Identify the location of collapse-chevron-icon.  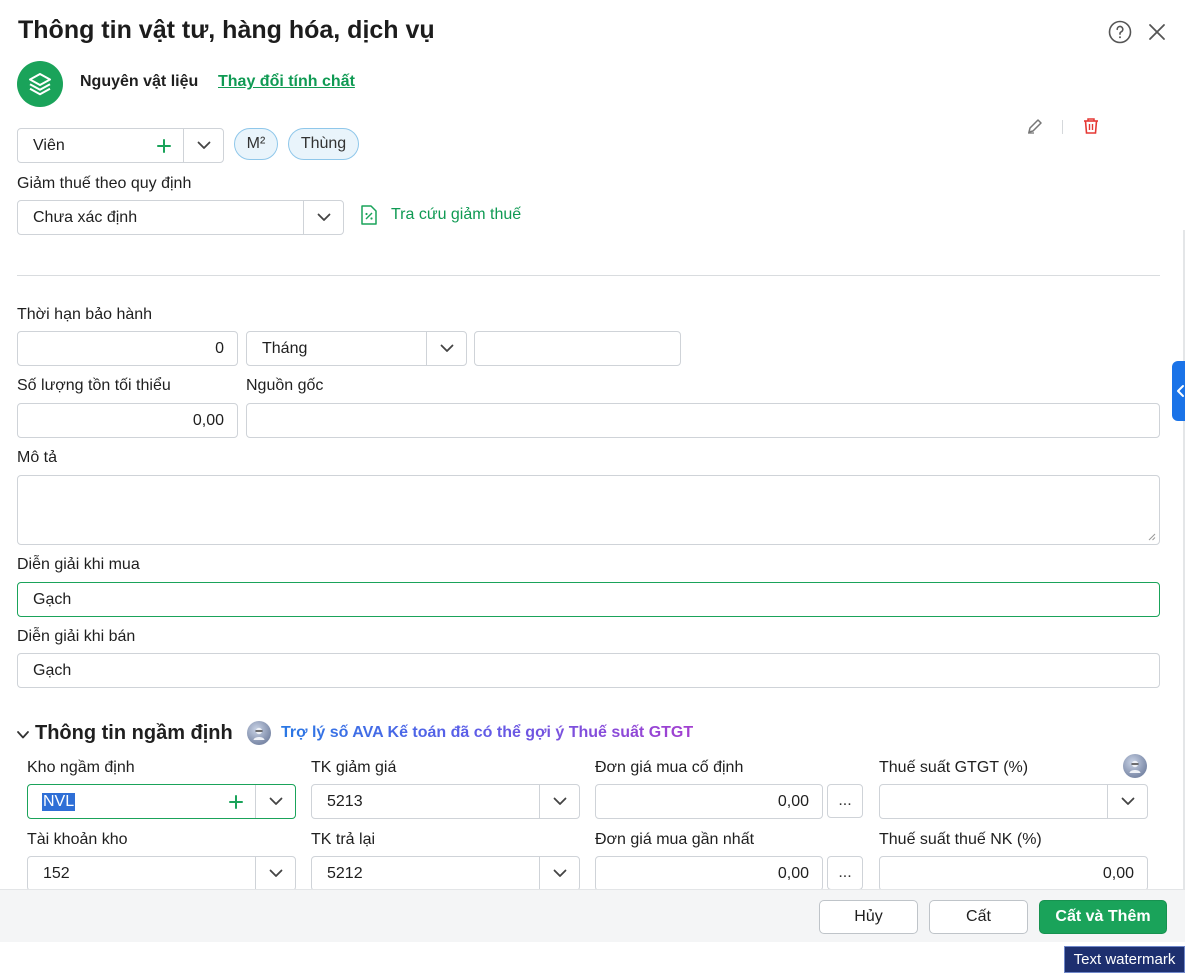
(23, 733).